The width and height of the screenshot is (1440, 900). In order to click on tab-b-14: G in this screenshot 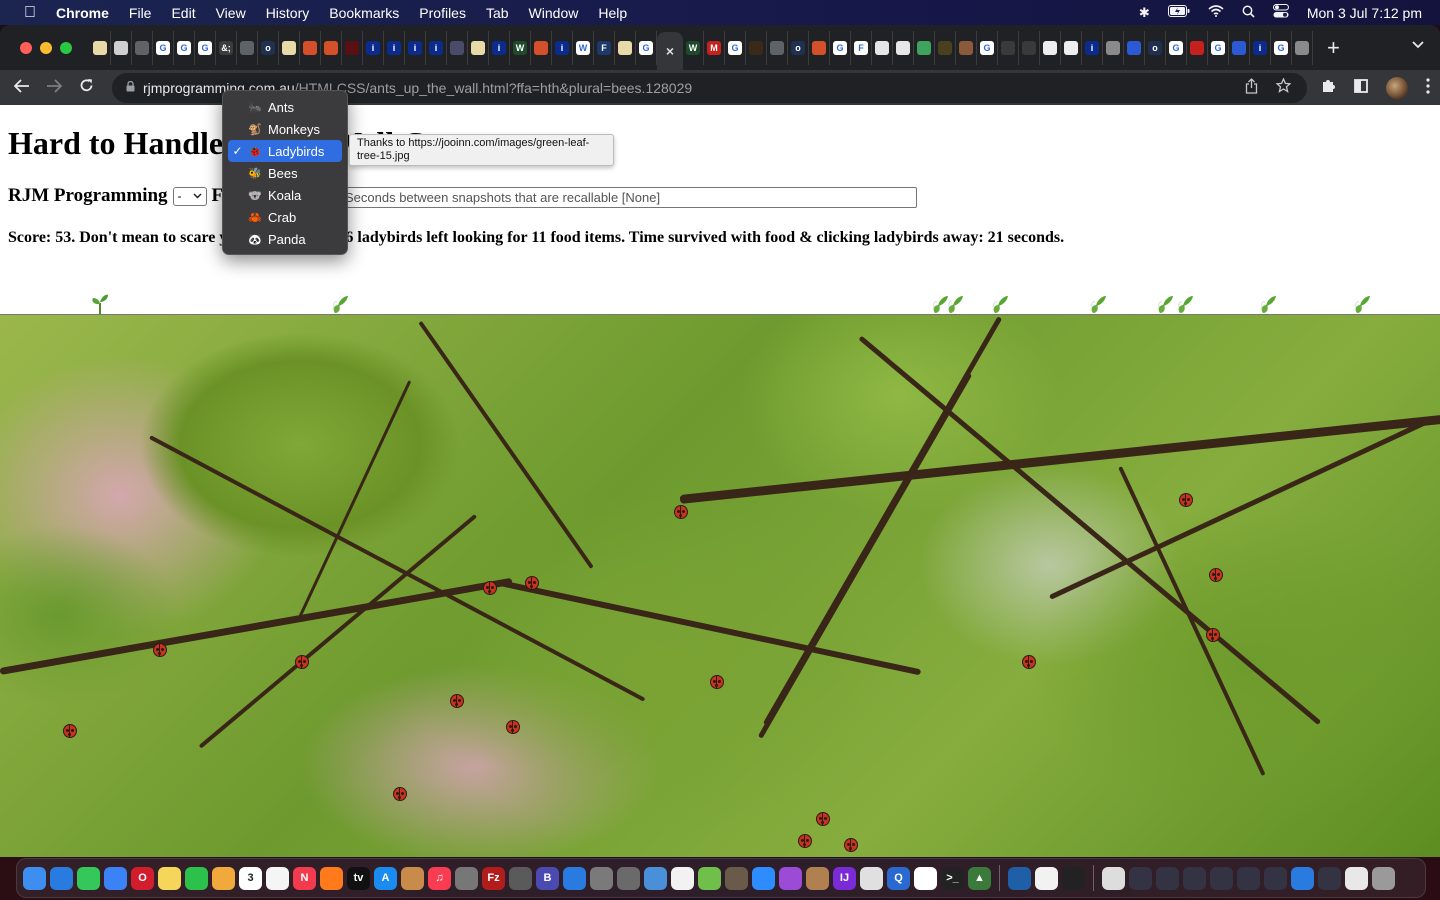, I will do `click(987, 47)`.